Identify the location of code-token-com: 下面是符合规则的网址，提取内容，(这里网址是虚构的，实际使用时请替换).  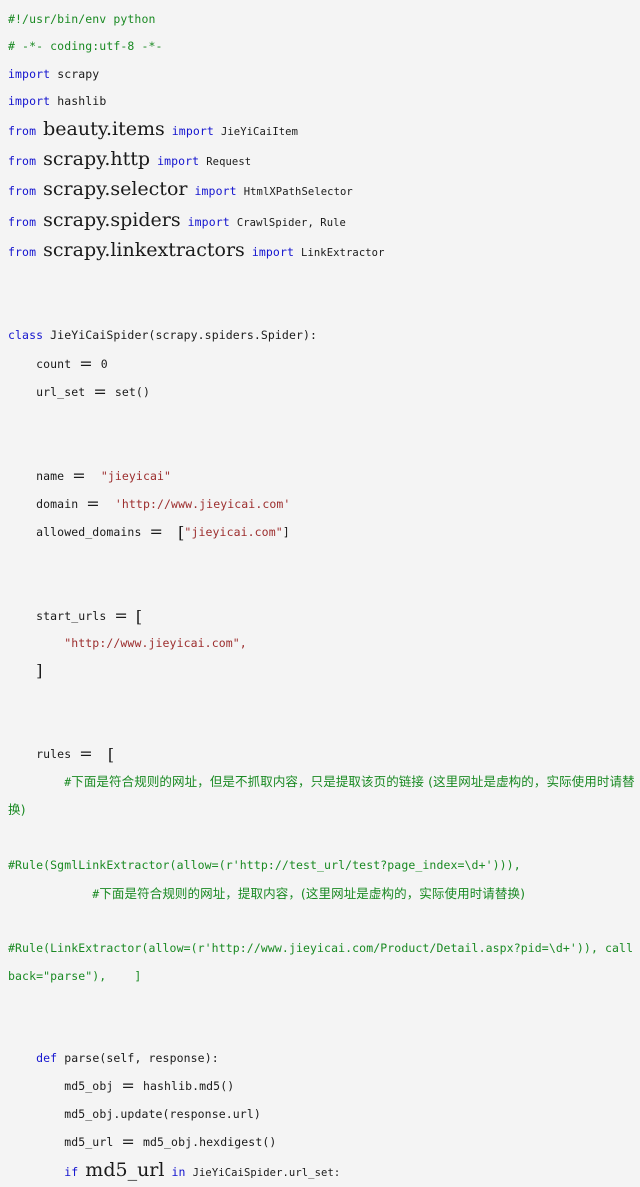
(312, 893).